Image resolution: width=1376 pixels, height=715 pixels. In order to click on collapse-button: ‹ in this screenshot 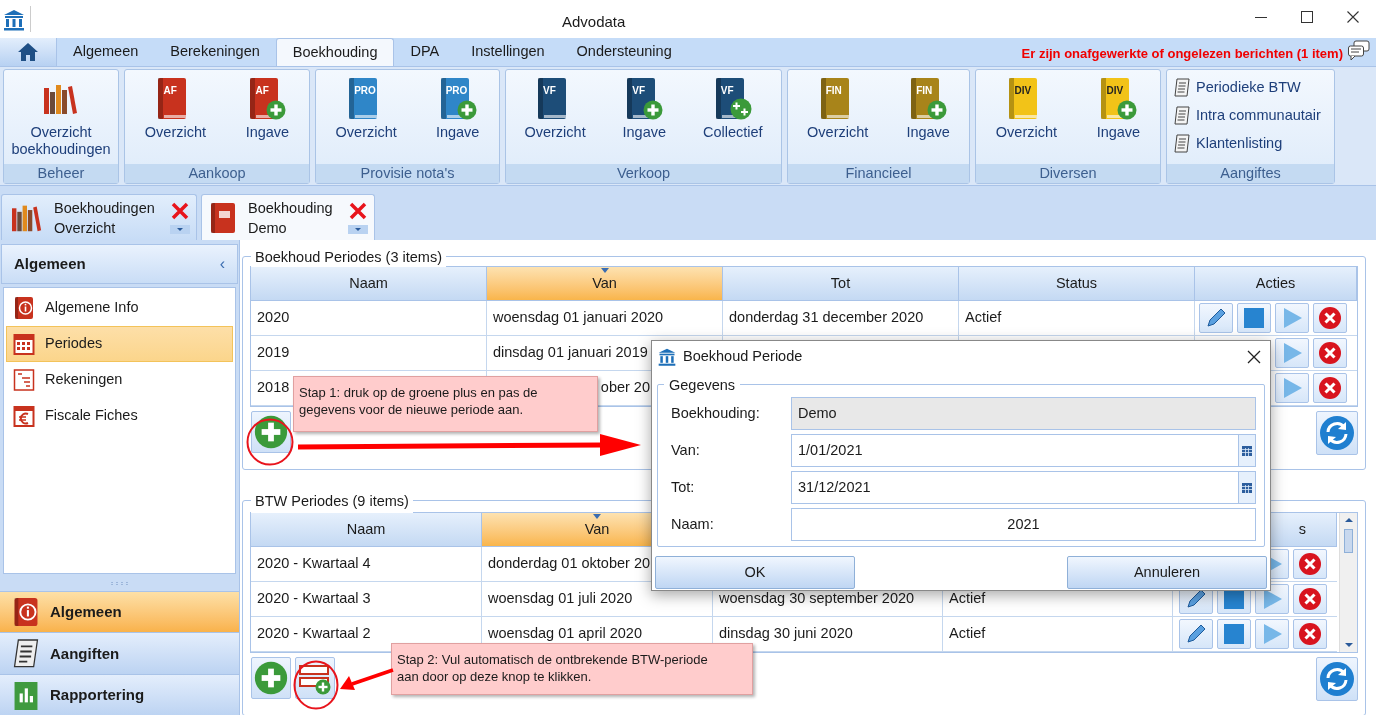, I will do `click(222, 263)`.